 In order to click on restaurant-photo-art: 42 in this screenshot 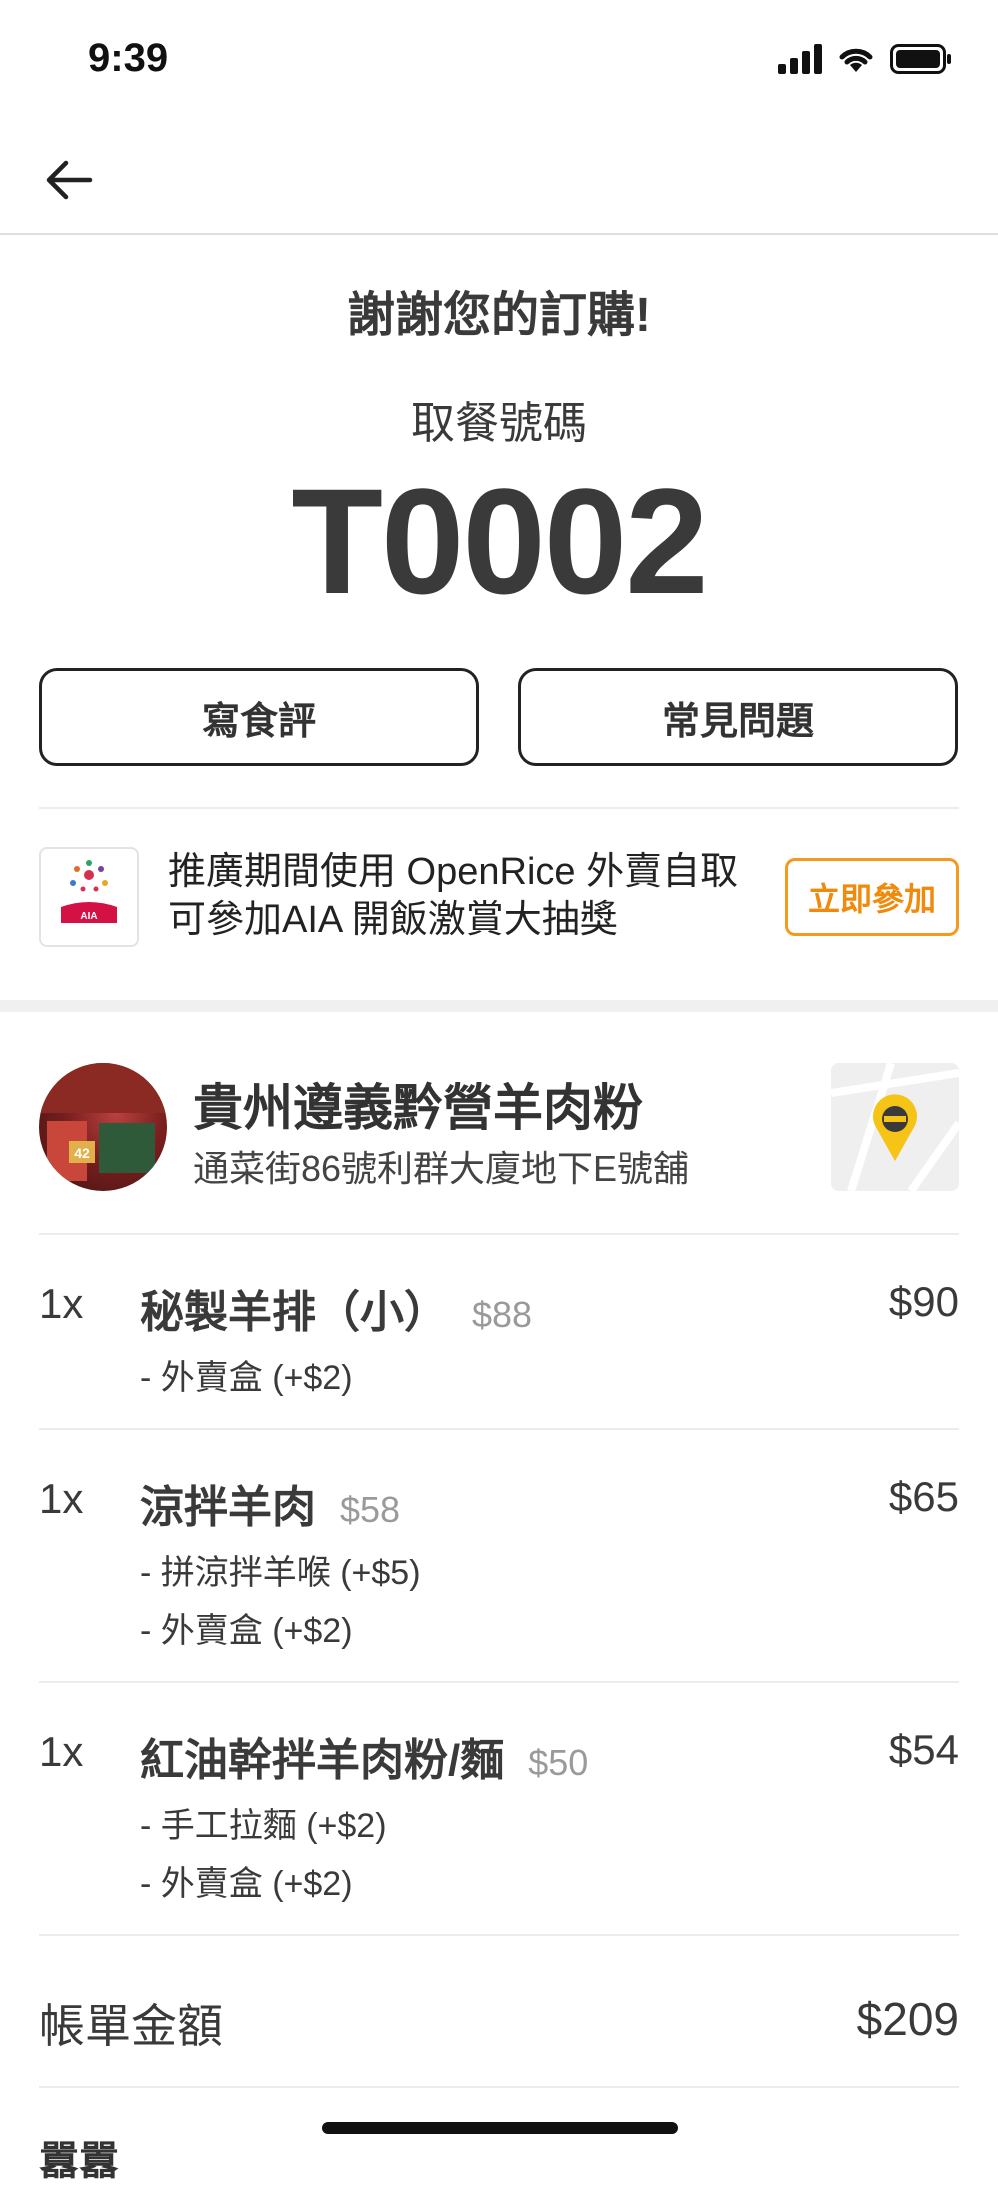, I will do `click(103, 1122)`.